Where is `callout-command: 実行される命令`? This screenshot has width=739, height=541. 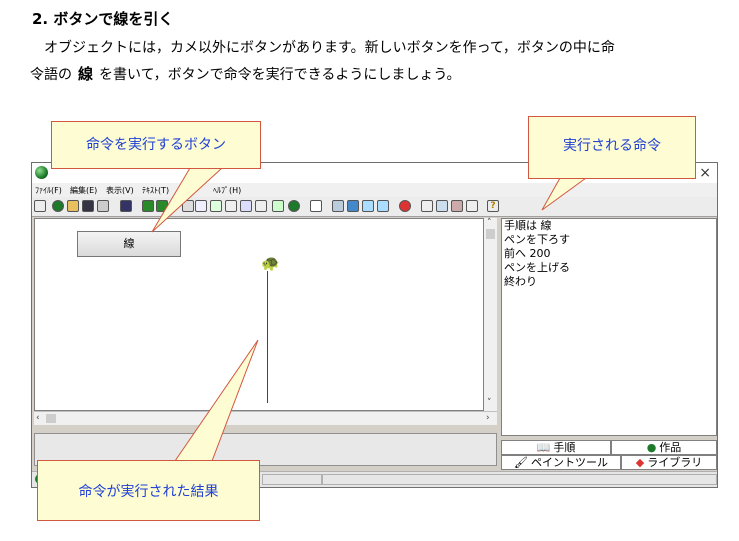
callout-command: 実行される命令 is located at coordinates (612, 147).